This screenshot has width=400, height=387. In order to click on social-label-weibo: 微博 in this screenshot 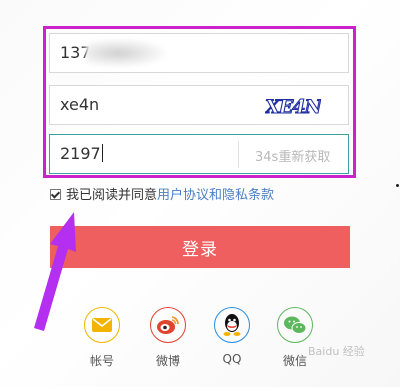, I will do `click(167, 361)`.